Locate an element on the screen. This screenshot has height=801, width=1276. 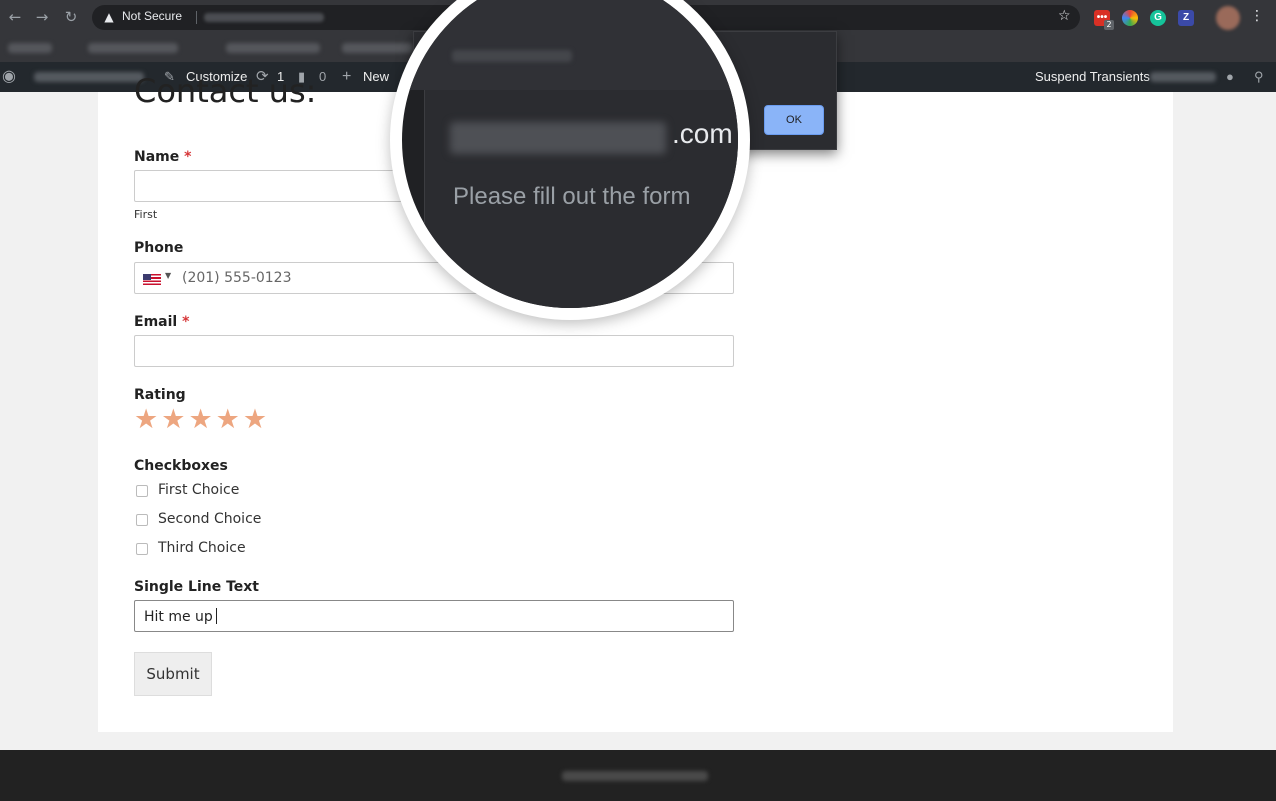
search-icon: ⚲ is located at coordinates (1259, 77).